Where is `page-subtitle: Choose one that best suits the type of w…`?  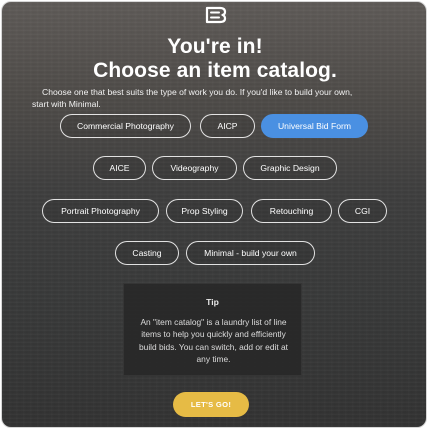 page-subtitle: Choose one that best suits the type of w… is located at coordinates (215, 98).